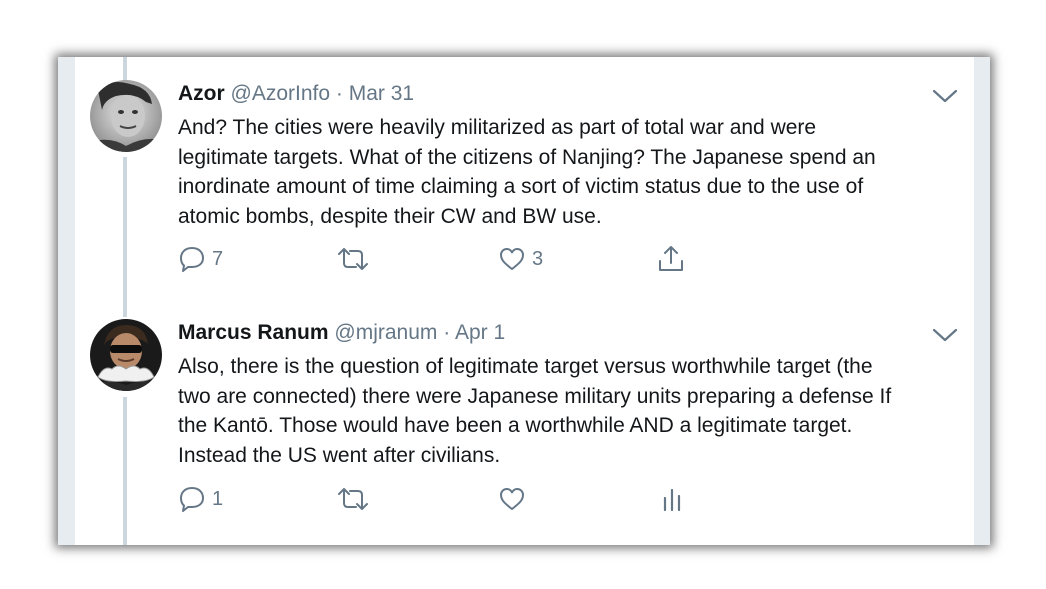 The height and width of the screenshot is (589, 1046). What do you see at coordinates (381, 93) in the screenshot?
I see `tweet-date: Mar 31` at bounding box center [381, 93].